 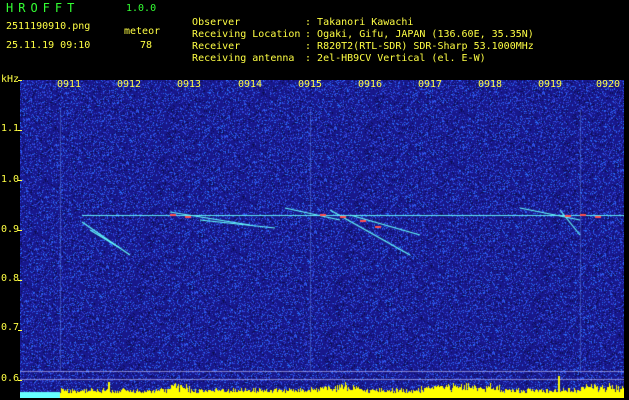 What do you see at coordinates (10, 79) in the screenshot?
I see `axis-unit-label: kHz` at bounding box center [10, 79].